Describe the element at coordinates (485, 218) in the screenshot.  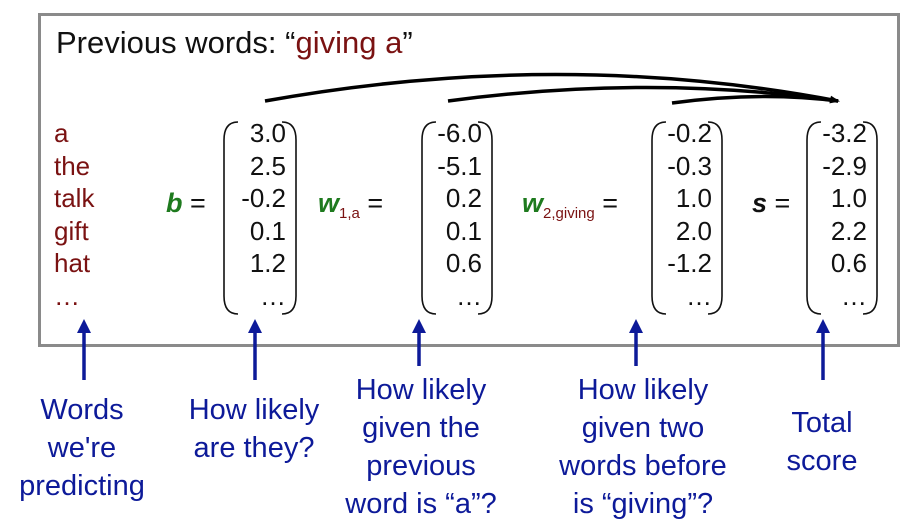
I see `w1-right-bracket` at that location.